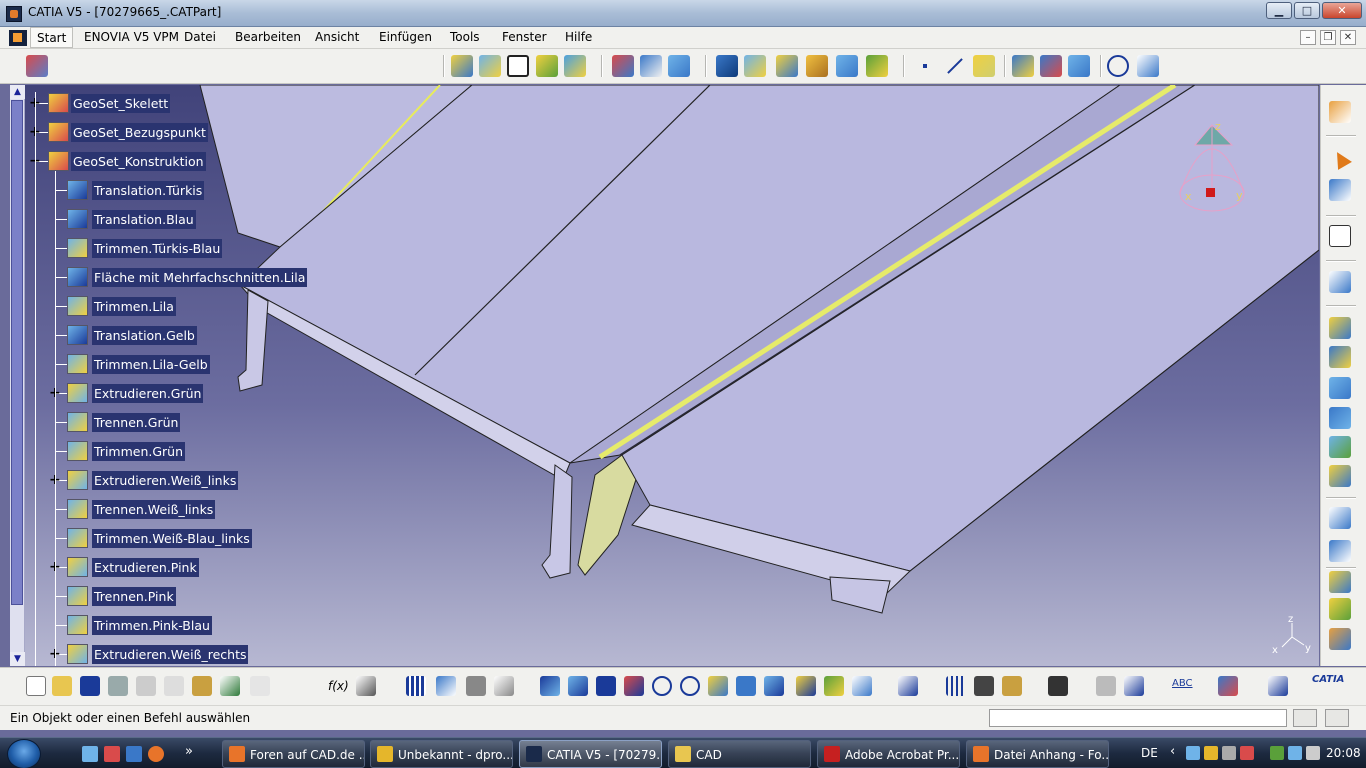 This screenshot has height=768, width=1366. Describe the element at coordinates (52, 37) in the screenshot. I see `menu-start: Start` at that location.